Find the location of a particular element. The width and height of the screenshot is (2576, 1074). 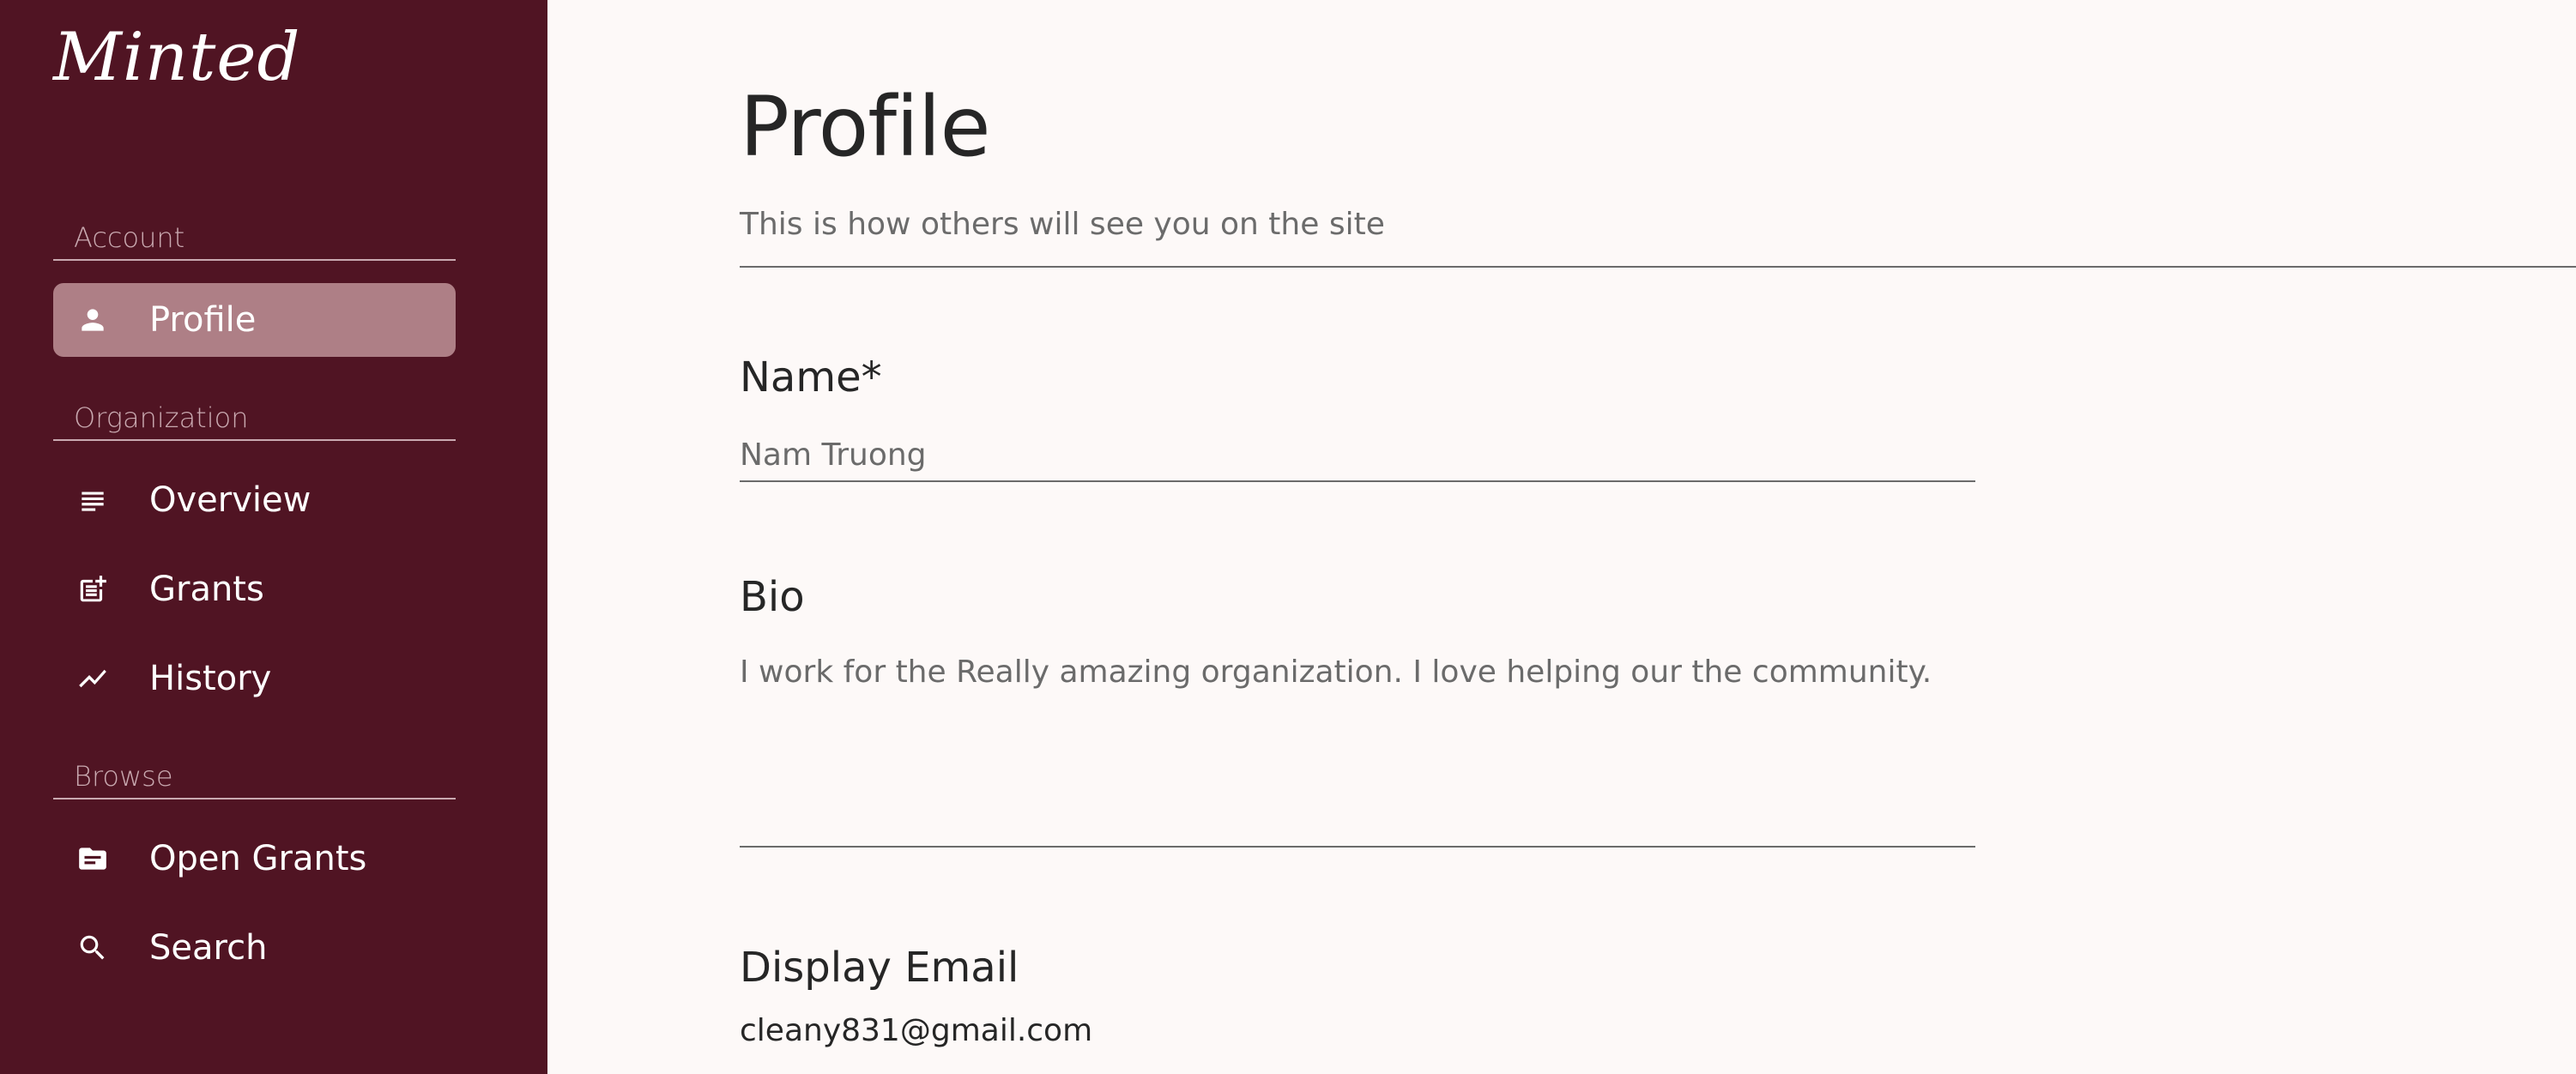

list-icon is located at coordinates (92, 500).